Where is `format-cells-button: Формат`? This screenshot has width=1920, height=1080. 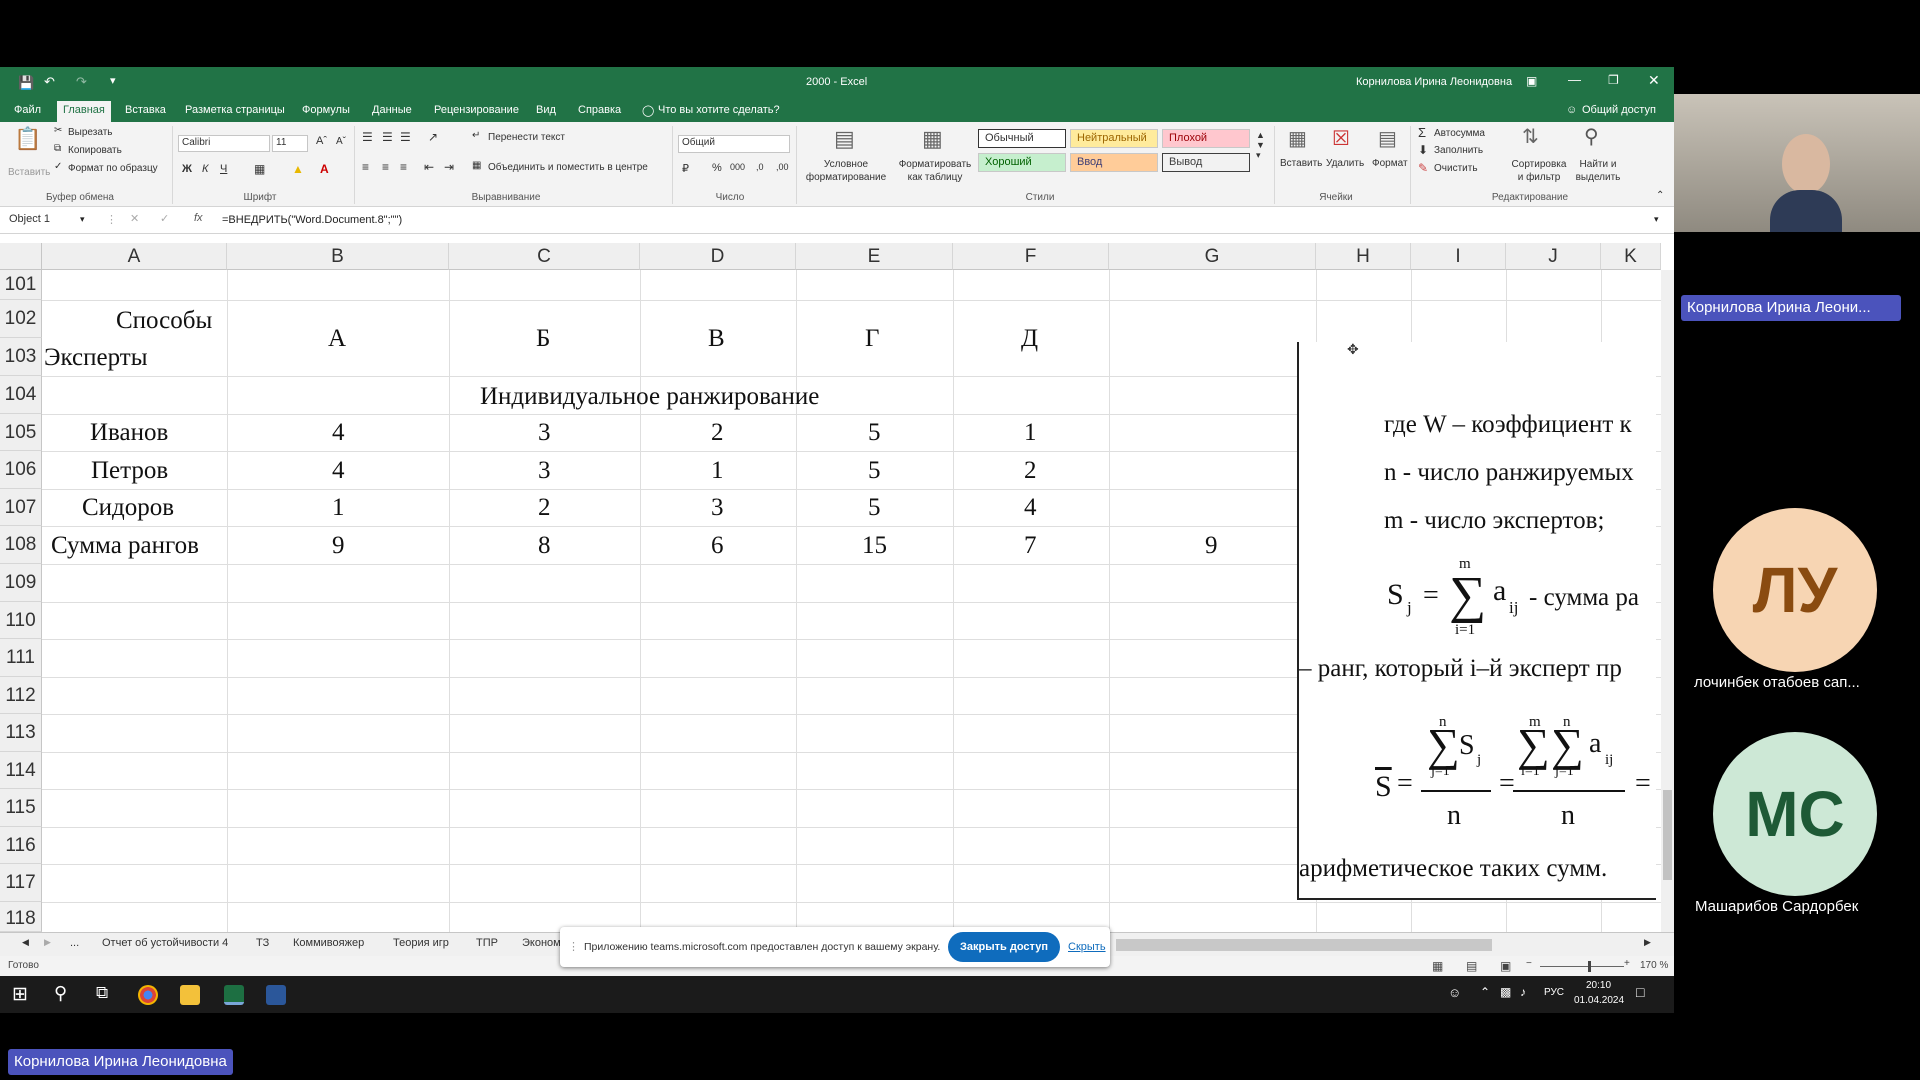
format-cells-button: Формат is located at coordinates (1390, 163).